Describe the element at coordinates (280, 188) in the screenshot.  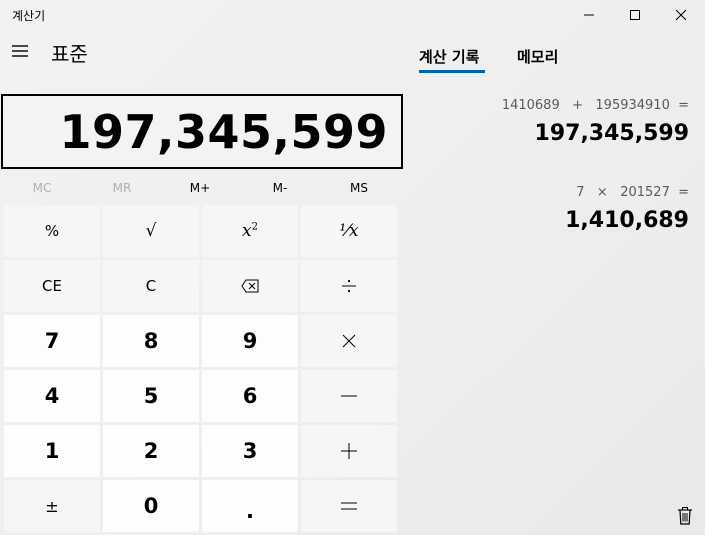
I see `memory-subtract-button: M-` at that location.